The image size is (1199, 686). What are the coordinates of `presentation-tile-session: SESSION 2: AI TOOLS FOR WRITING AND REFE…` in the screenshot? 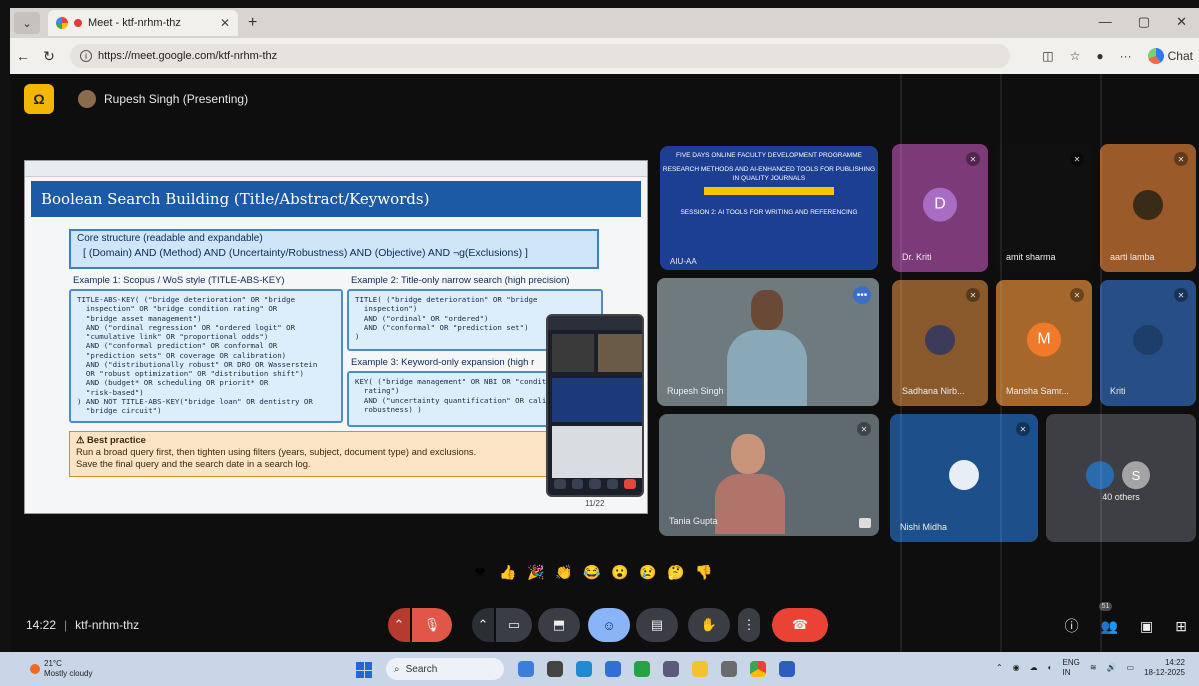 It's located at (769, 213).